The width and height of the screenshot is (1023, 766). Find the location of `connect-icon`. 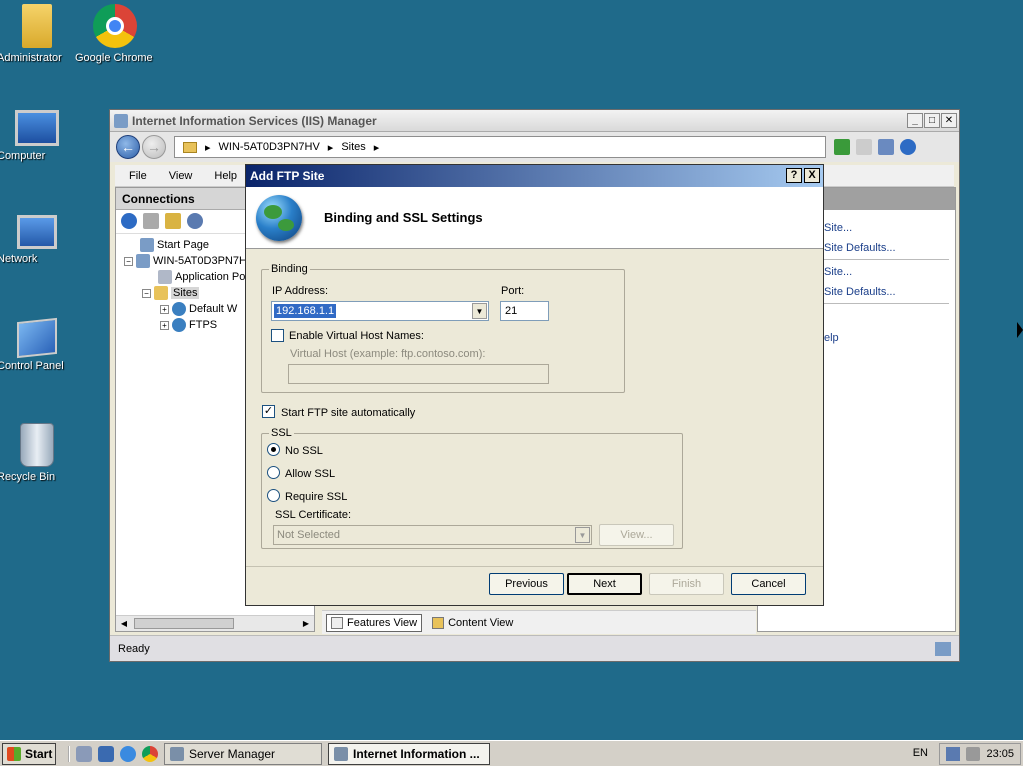

connect-icon is located at coordinates (129, 221).